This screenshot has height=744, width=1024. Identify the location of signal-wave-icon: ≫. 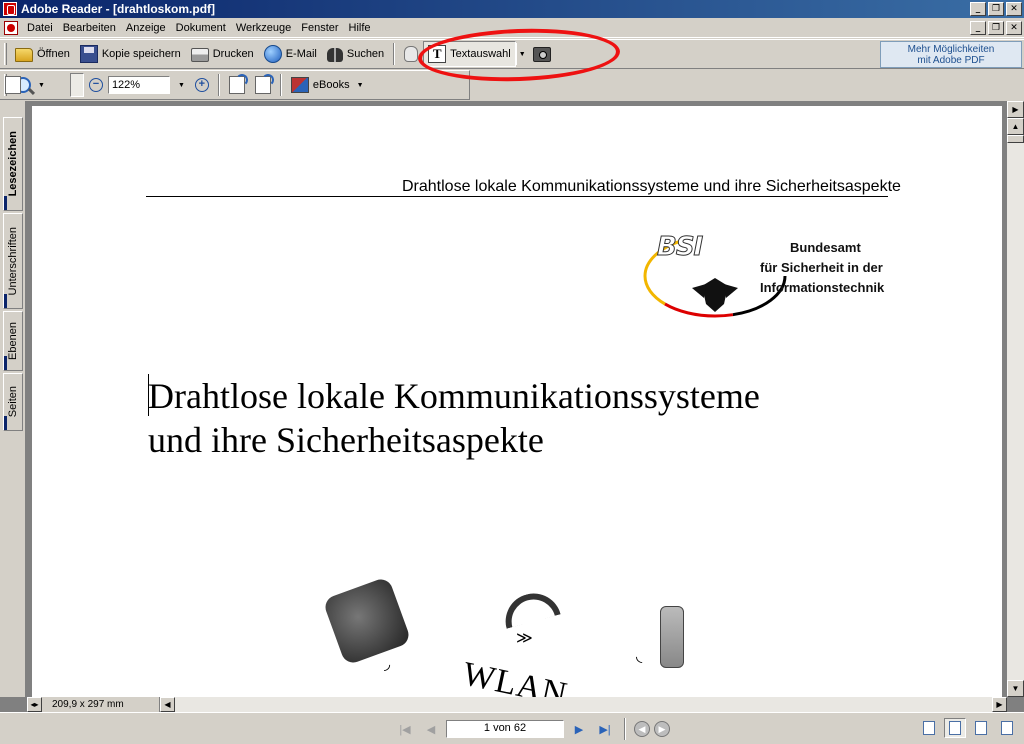
(524, 637).